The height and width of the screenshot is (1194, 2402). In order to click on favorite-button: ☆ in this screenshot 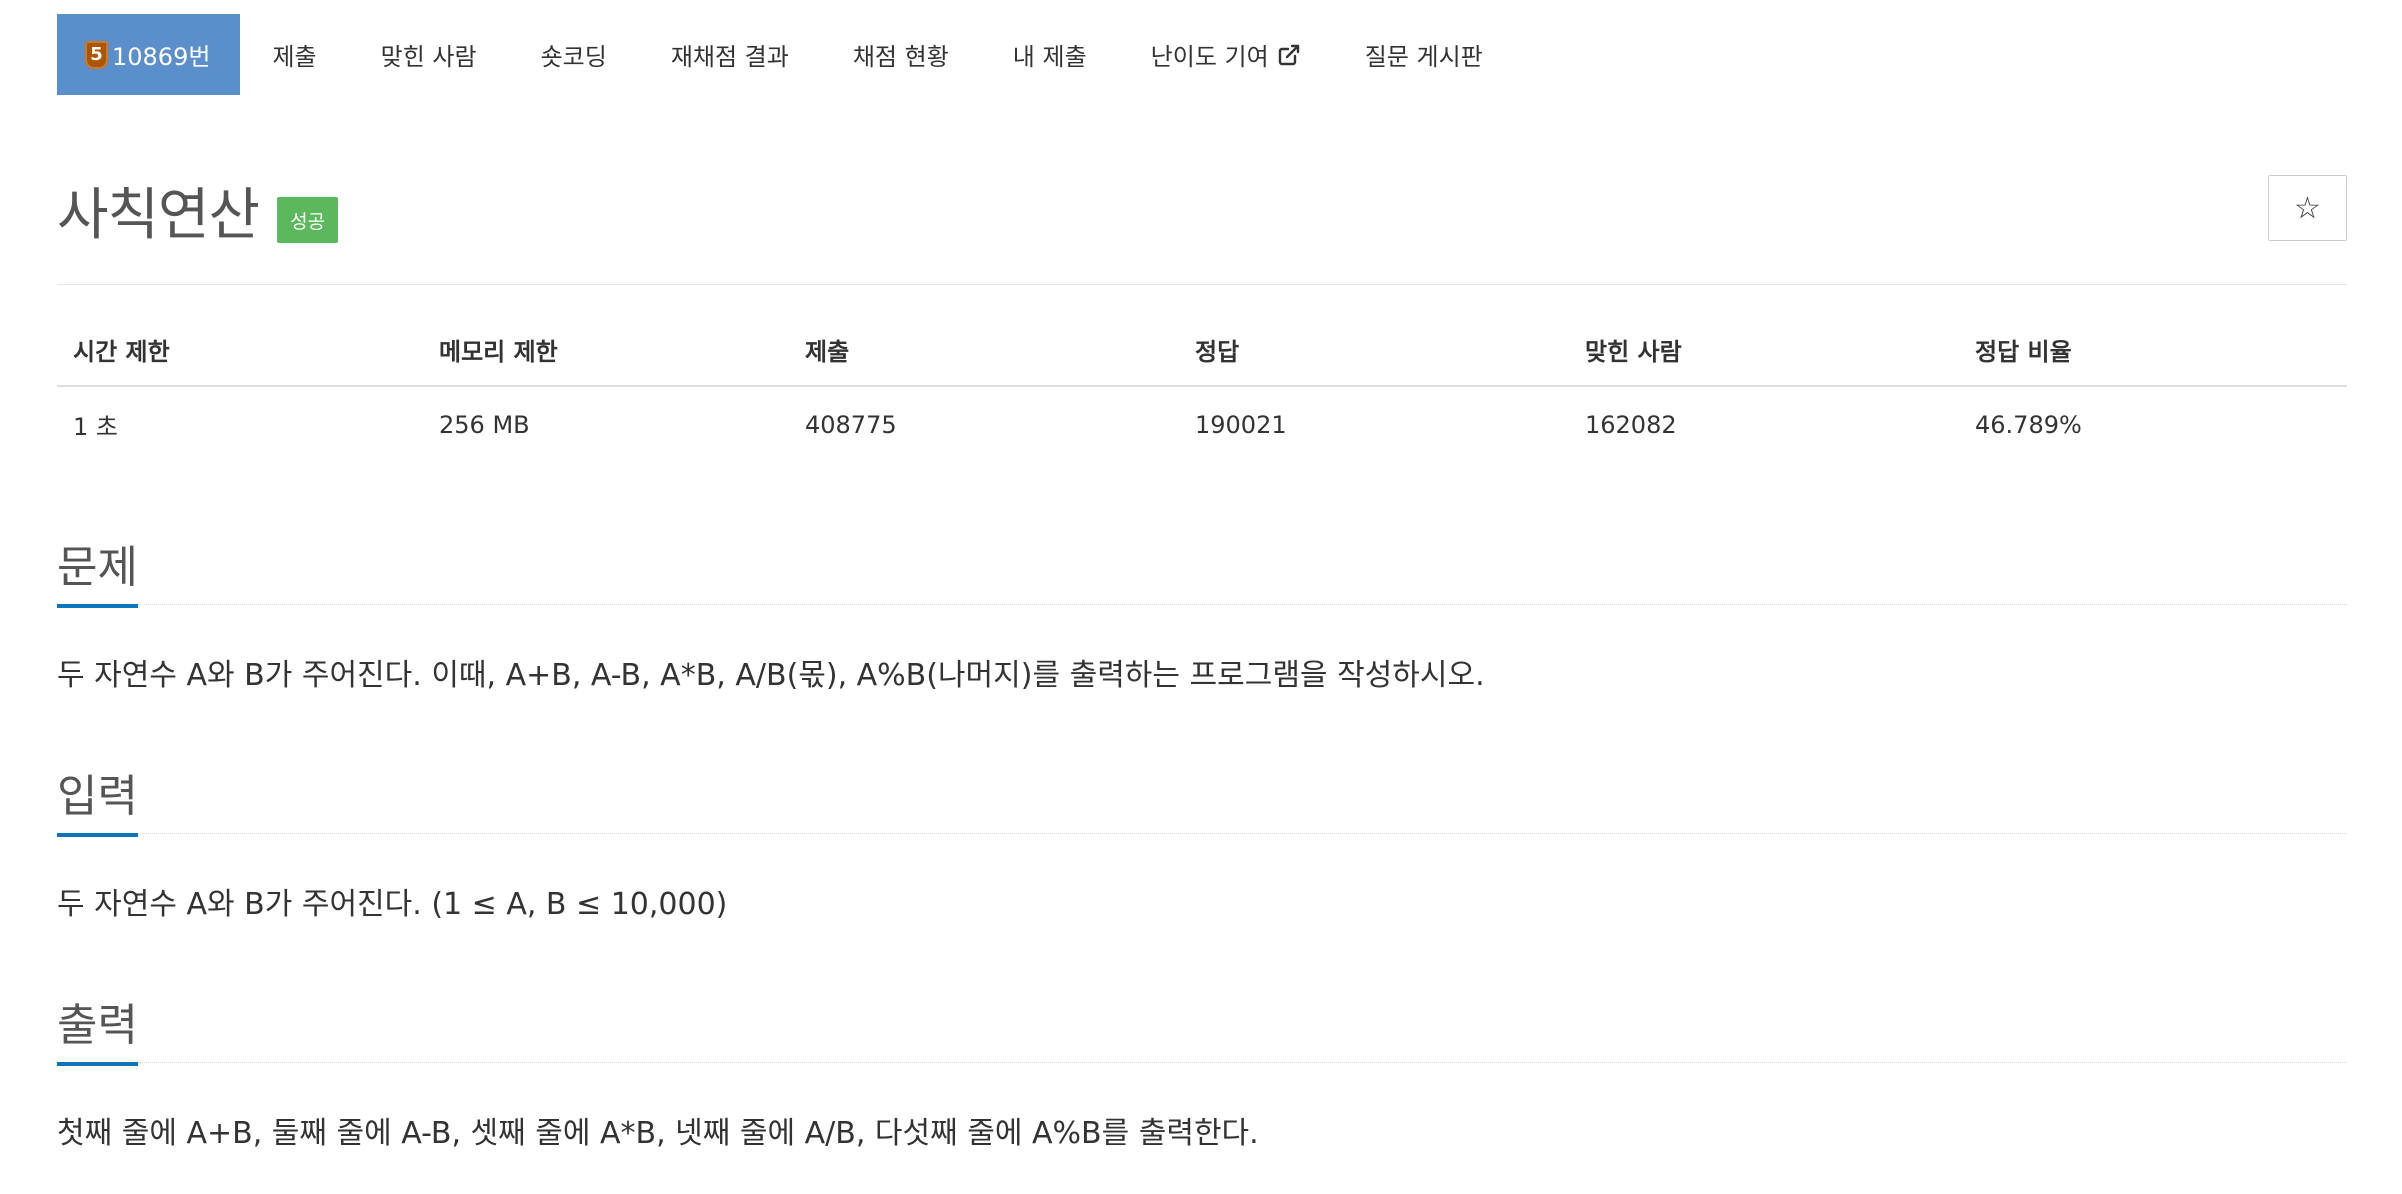, I will do `click(2307, 208)`.